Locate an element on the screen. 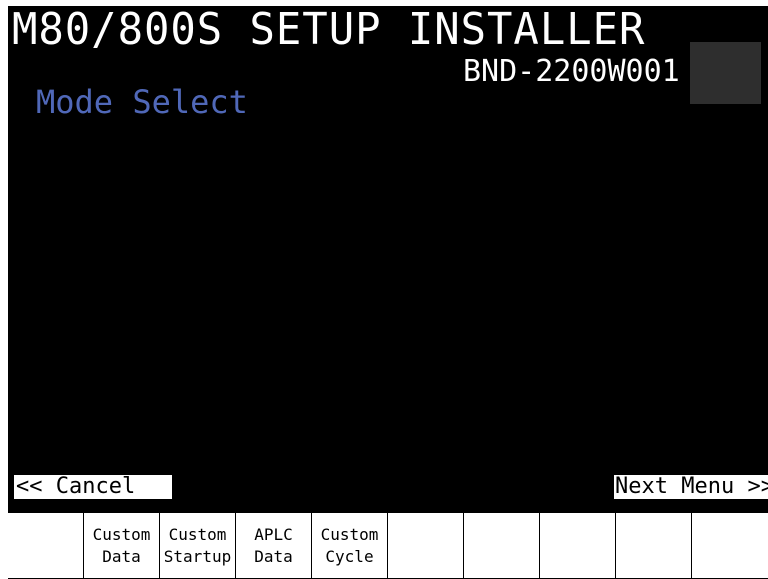 The height and width of the screenshot is (579, 768). mode-select-heading: Mode Select is located at coordinates (142, 102).